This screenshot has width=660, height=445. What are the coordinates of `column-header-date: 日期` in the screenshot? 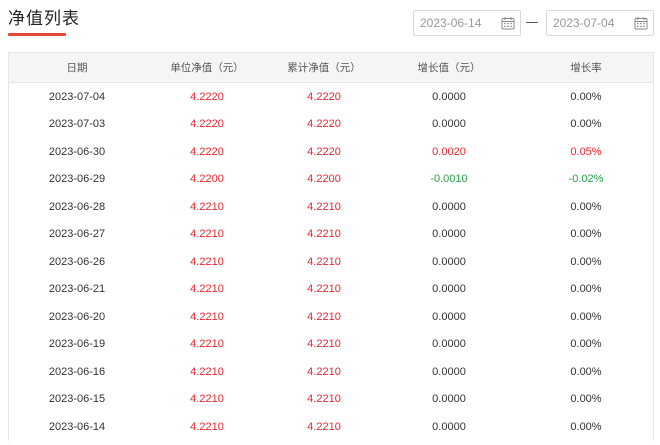 It's located at (77, 68).